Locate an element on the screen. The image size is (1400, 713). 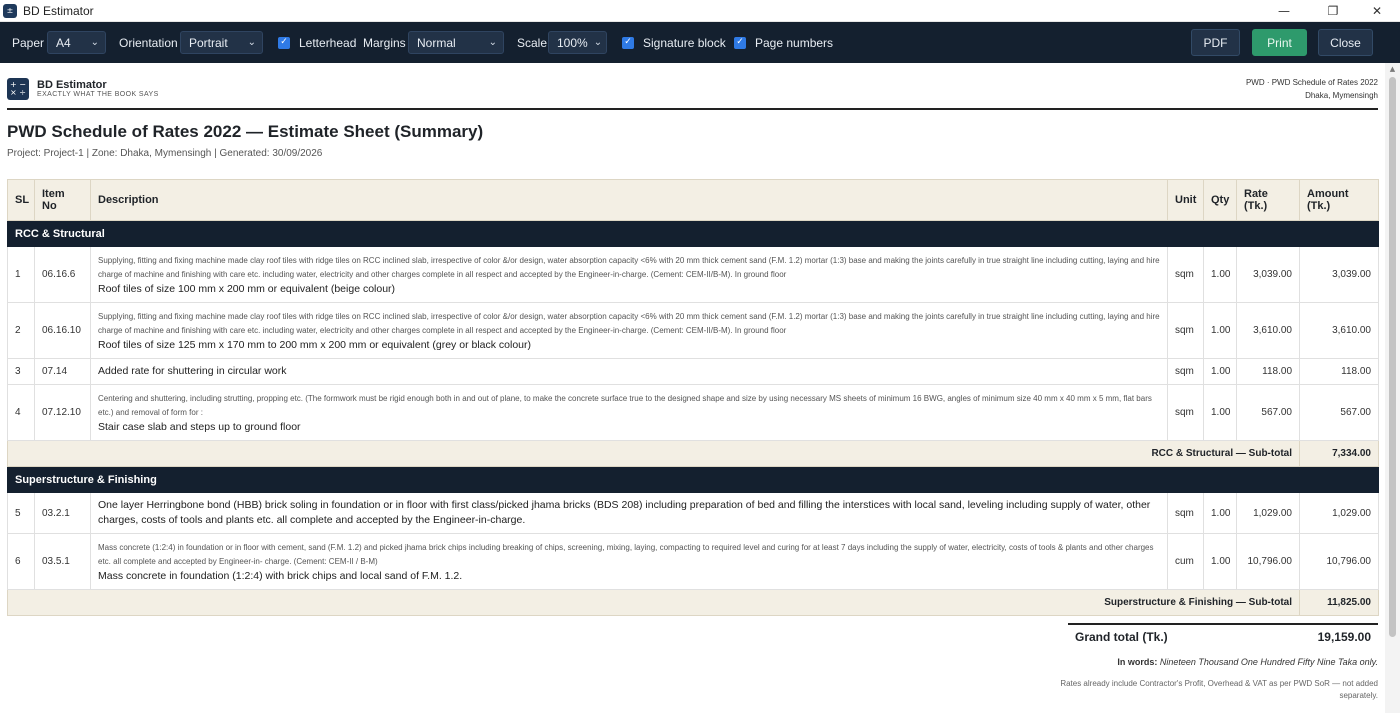
close-button: Close is located at coordinates (1345, 42).